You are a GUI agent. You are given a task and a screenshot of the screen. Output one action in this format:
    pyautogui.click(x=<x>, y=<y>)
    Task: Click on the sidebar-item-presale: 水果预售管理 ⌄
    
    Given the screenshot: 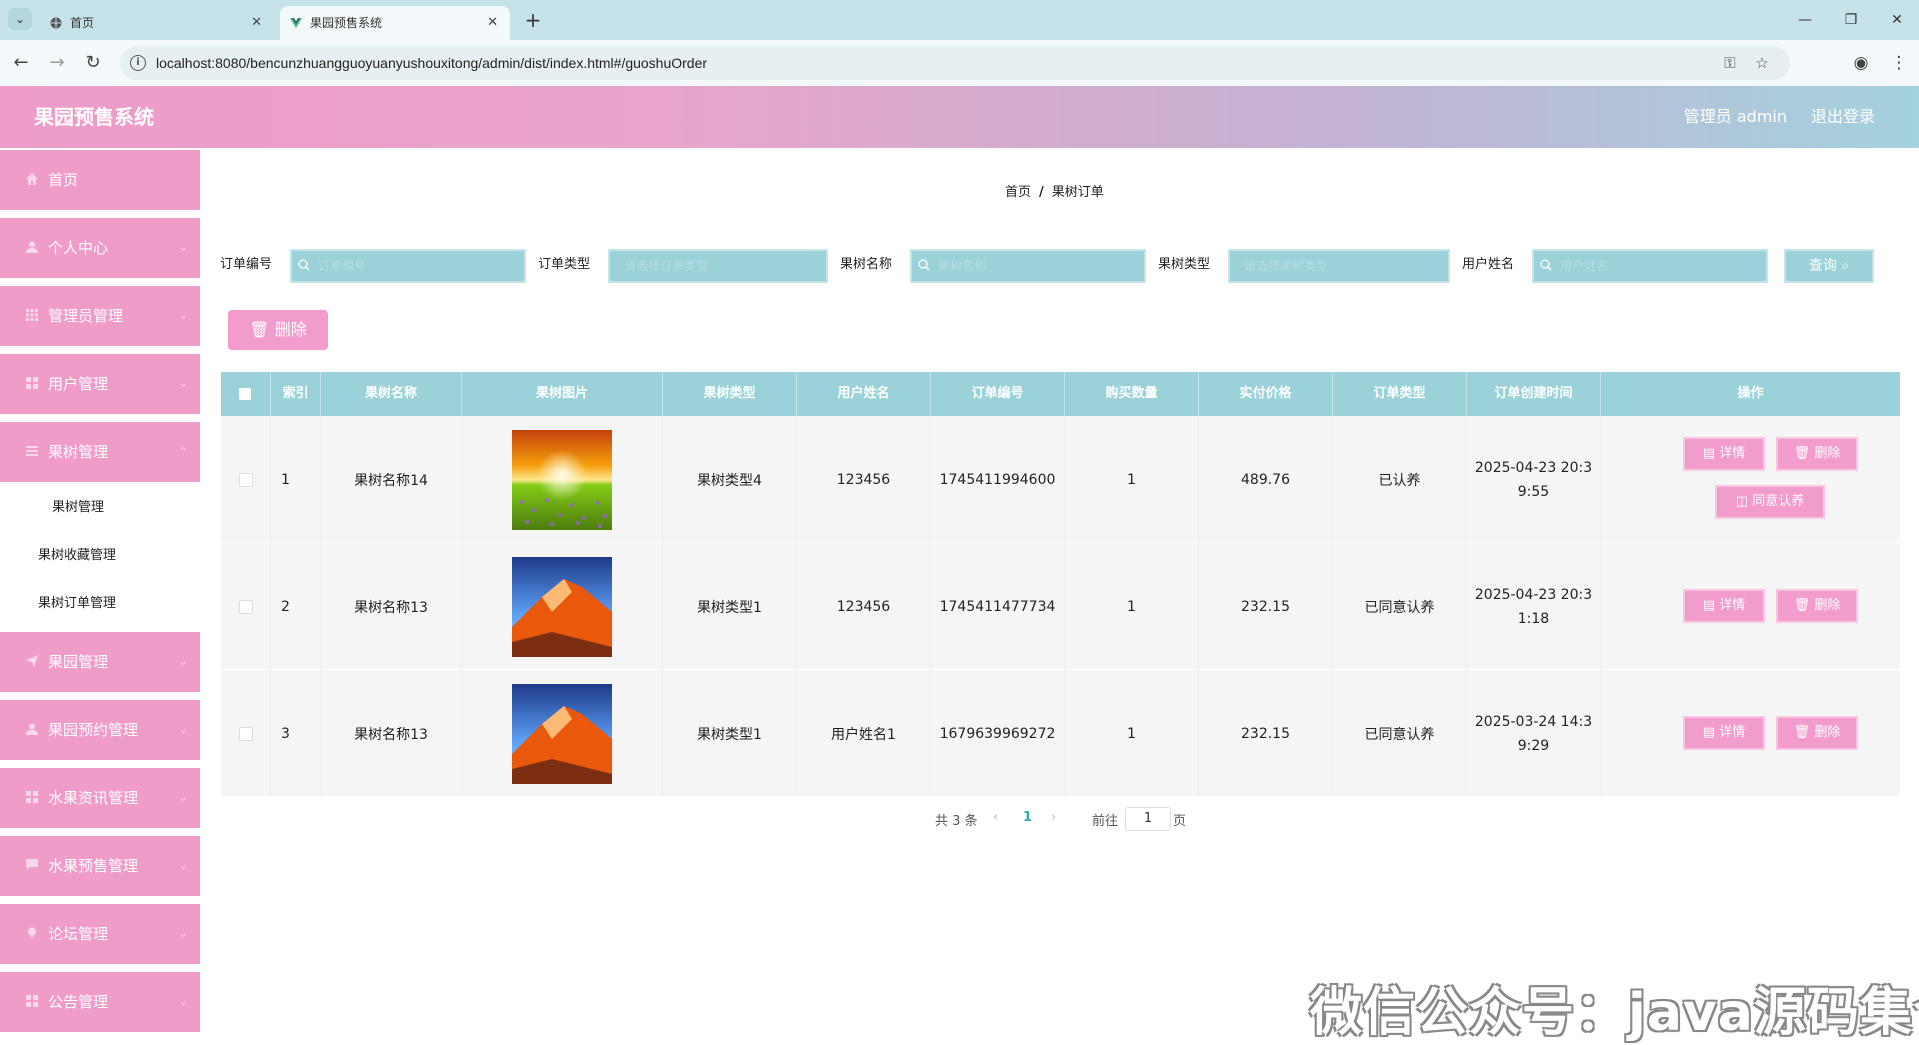 What is the action you would take?
    pyautogui.click(x=100, y=866)
    